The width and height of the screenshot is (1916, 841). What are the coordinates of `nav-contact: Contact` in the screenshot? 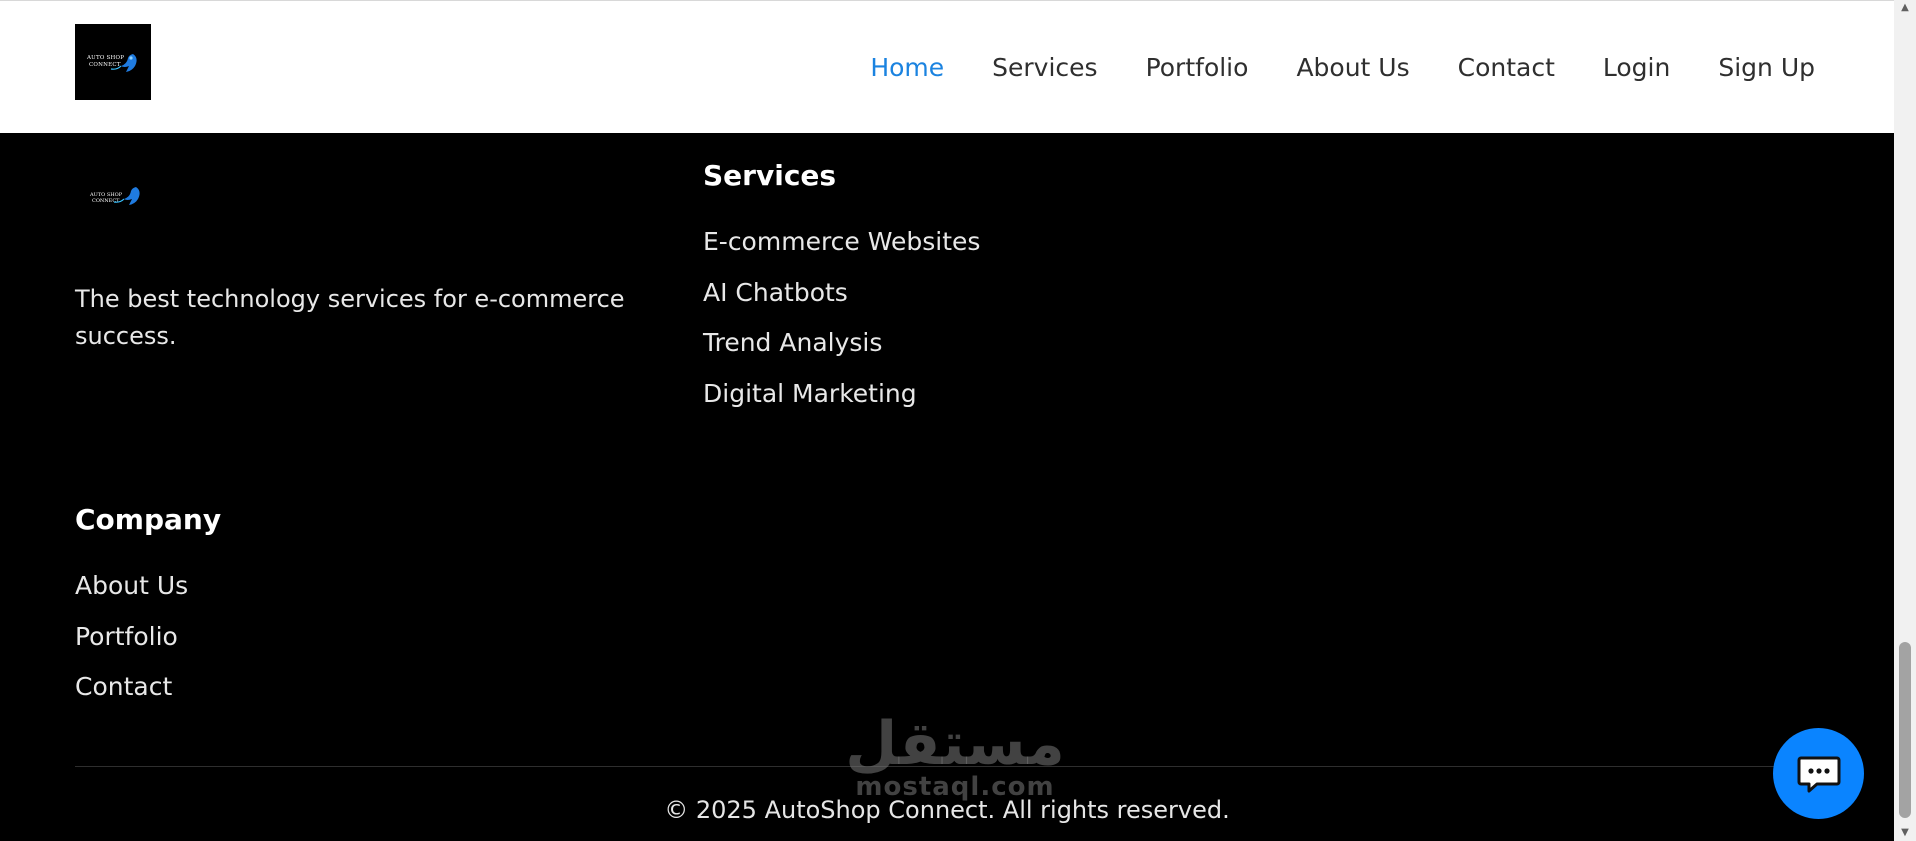 It's located at (1506, 68).